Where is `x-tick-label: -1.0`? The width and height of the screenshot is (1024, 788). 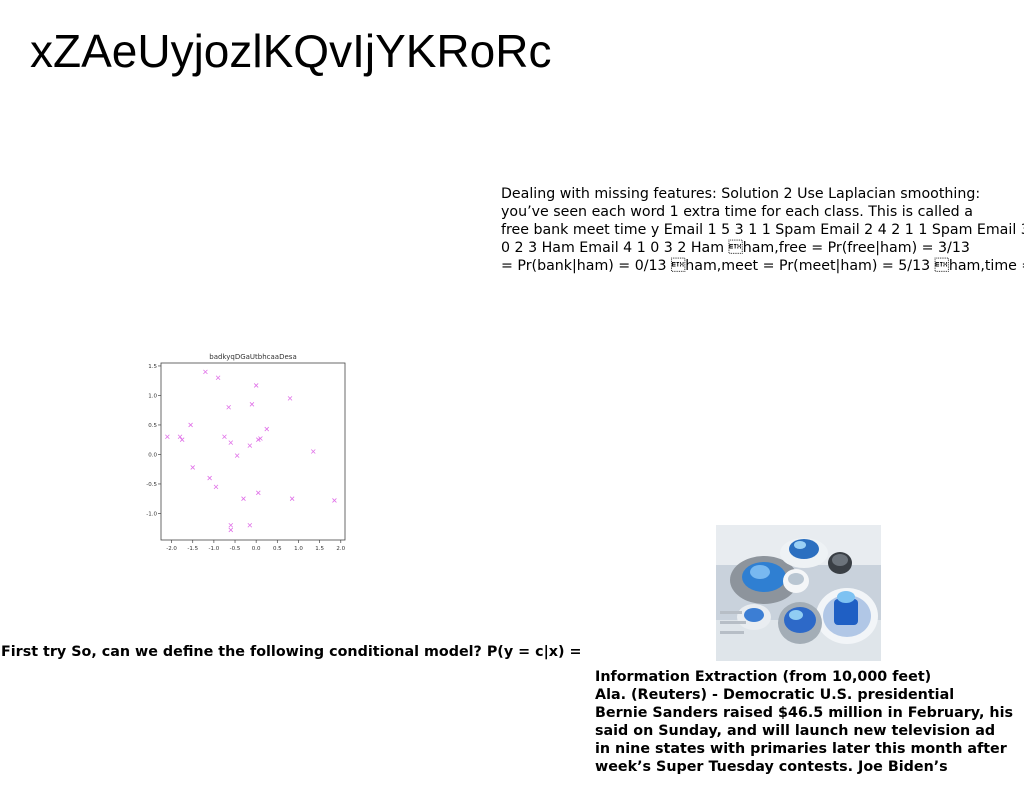
x-tick-label: -1.0 is located at coordinates (214, 549).